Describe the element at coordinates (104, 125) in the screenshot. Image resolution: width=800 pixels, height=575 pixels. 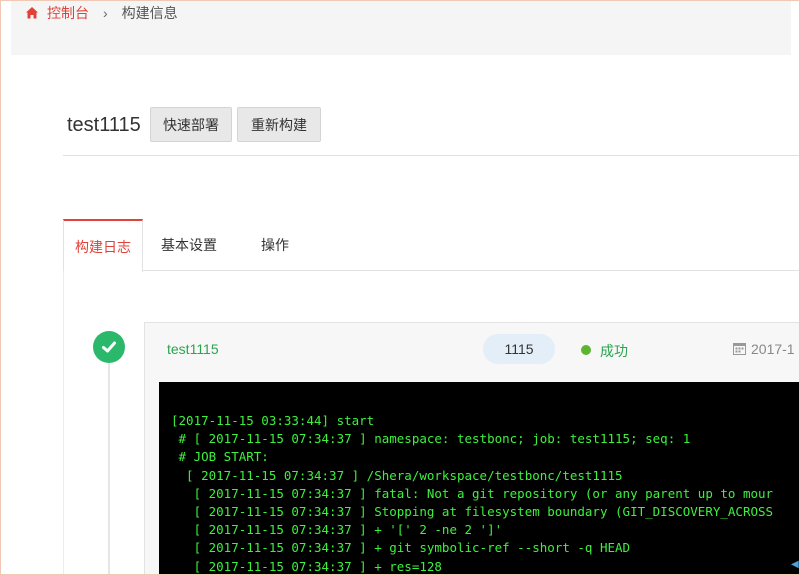
I see `page-title: test1115` at that location.